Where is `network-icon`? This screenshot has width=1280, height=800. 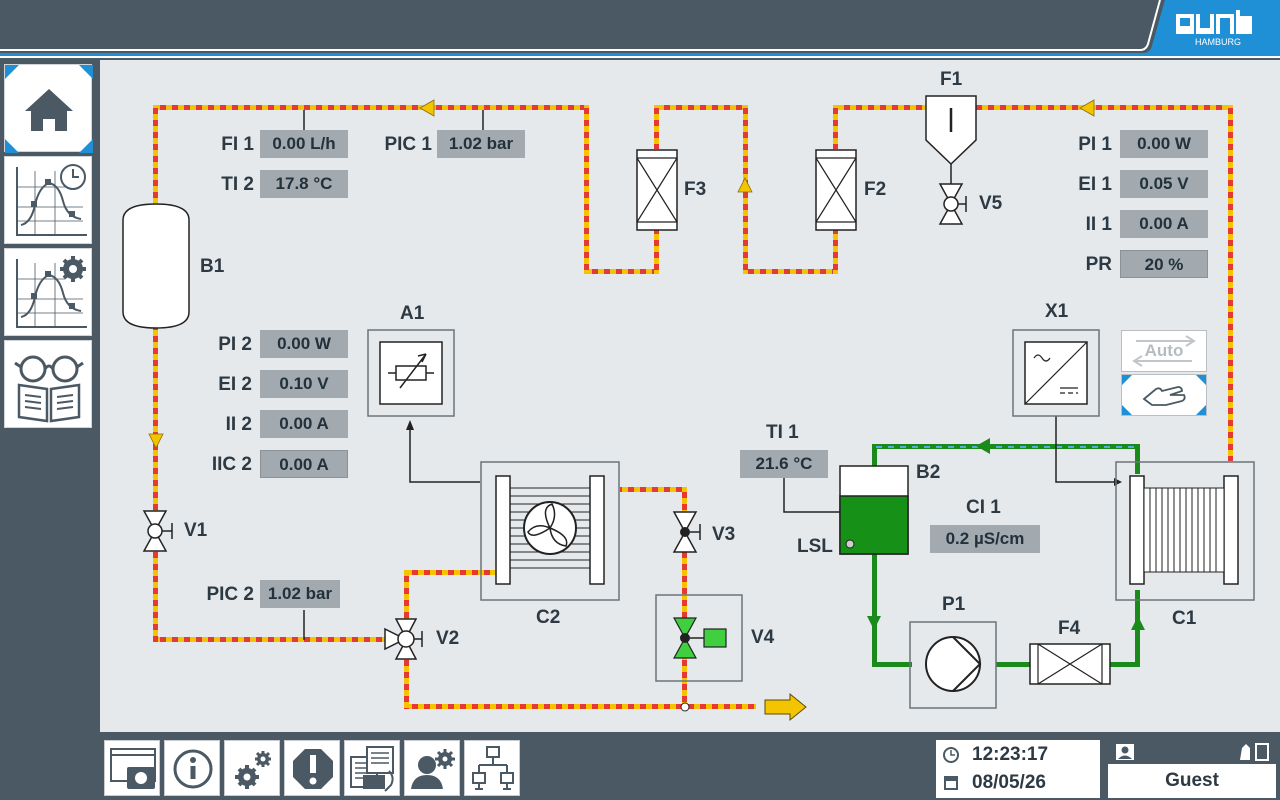 network-icon is located at coordinates (493, 768).